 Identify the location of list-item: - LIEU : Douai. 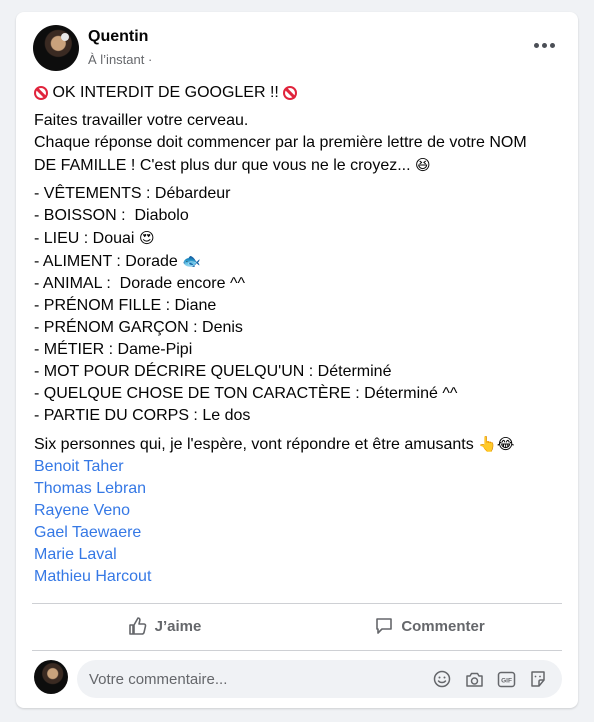
(84, 238).